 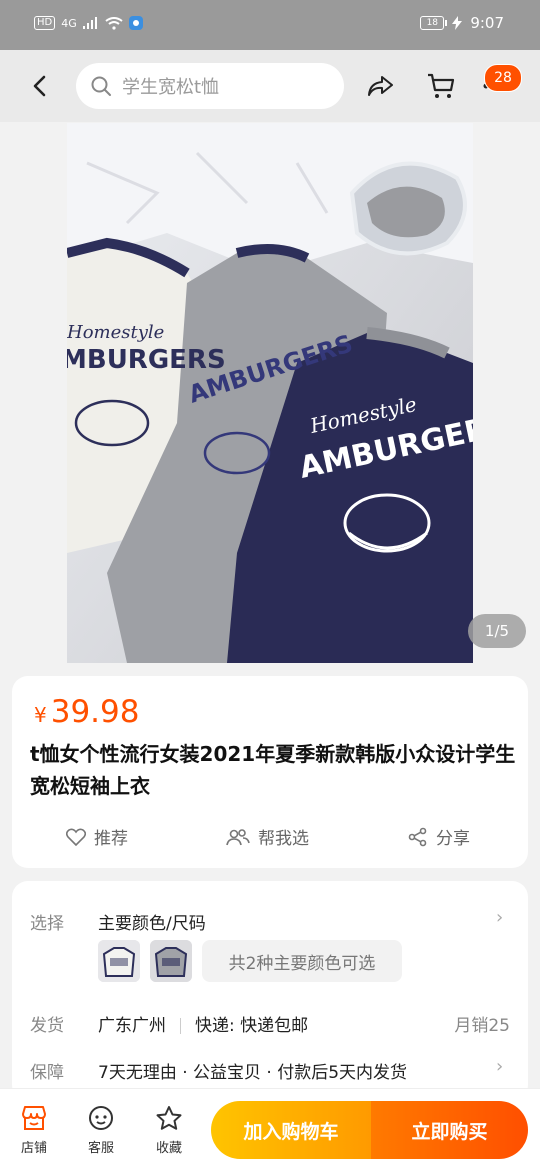 I want to click on share-label: 分享, so click(x=453, y=839).